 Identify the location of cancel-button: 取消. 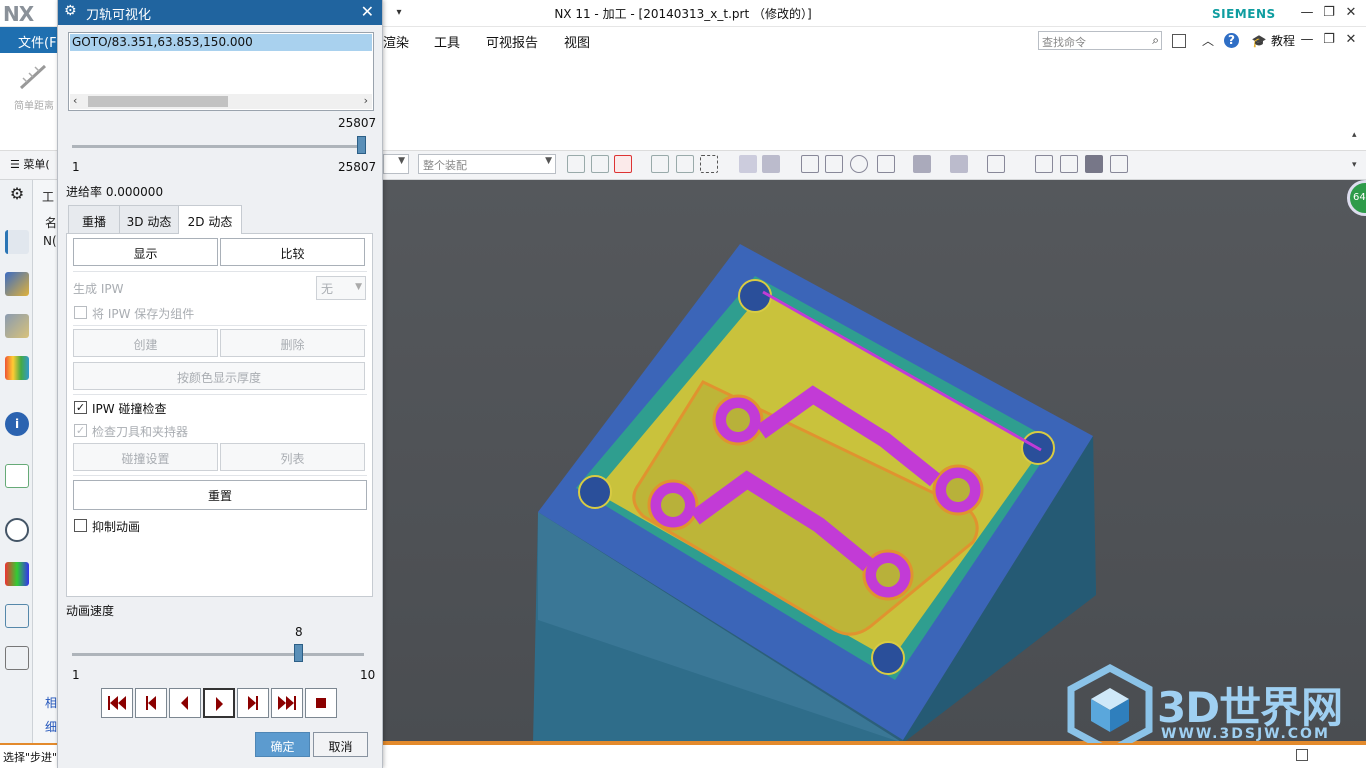
(340, 744).